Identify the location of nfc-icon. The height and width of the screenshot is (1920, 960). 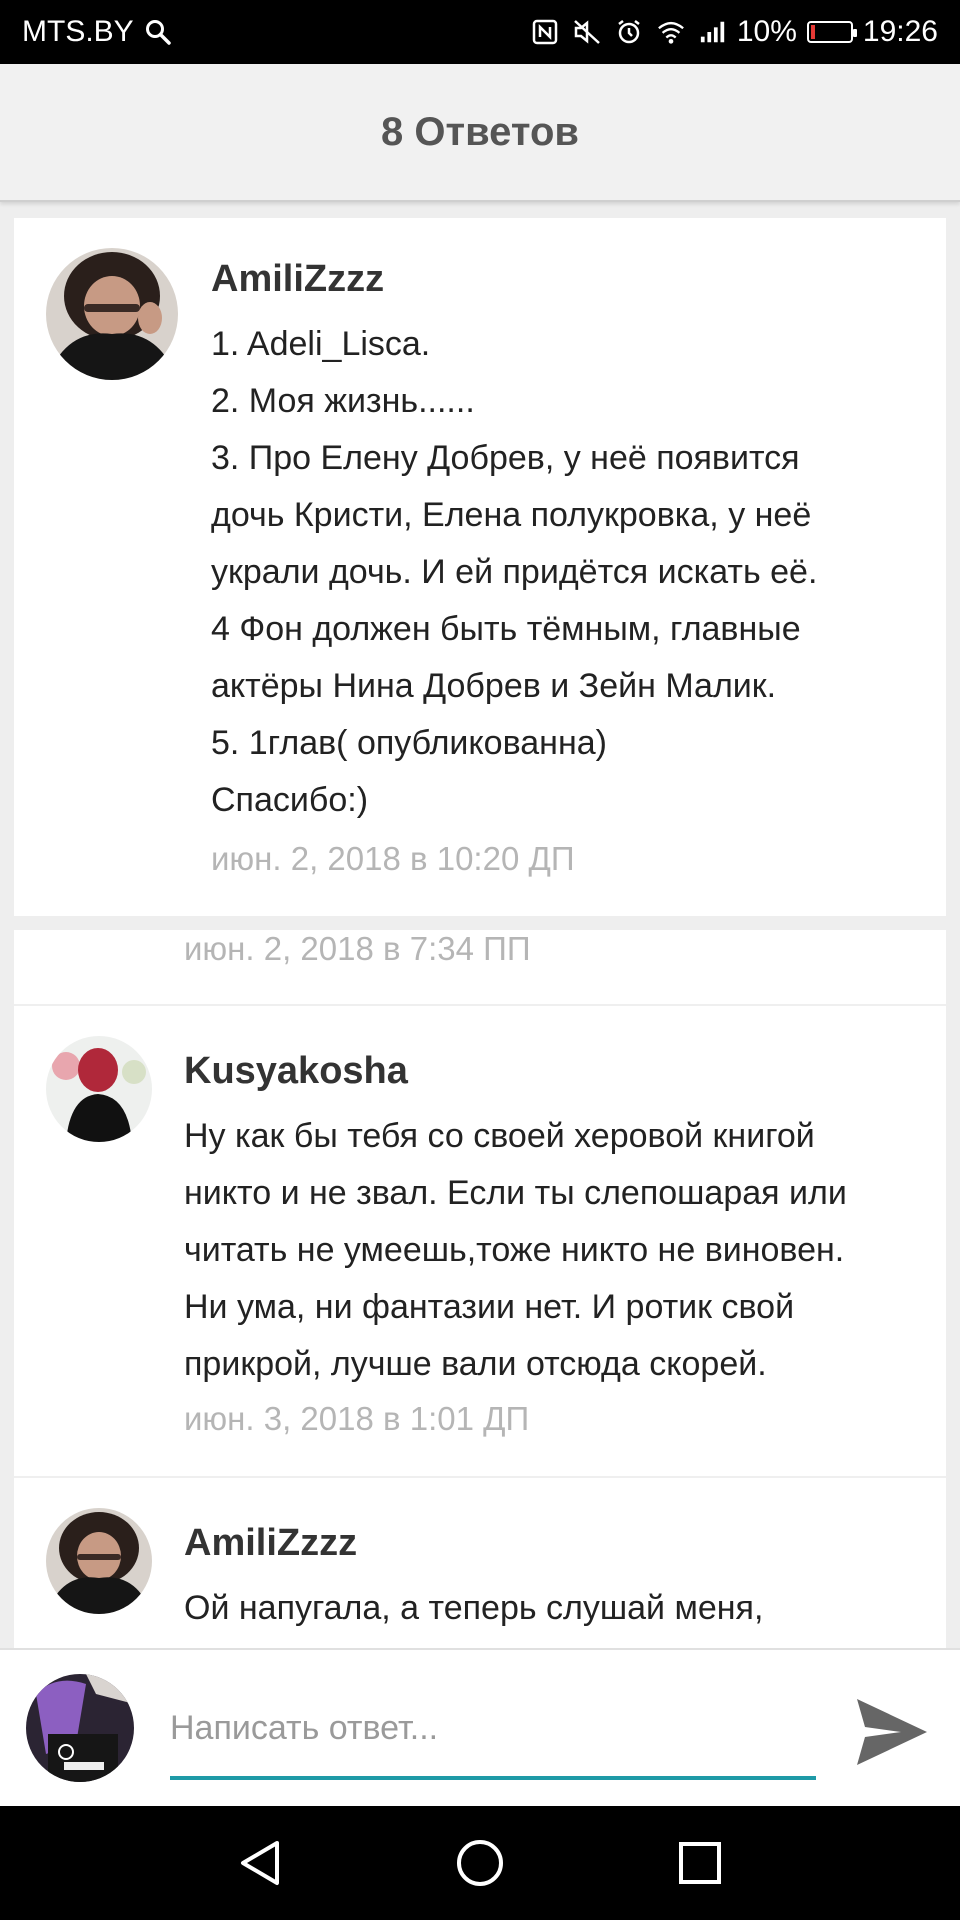
(545, 32).